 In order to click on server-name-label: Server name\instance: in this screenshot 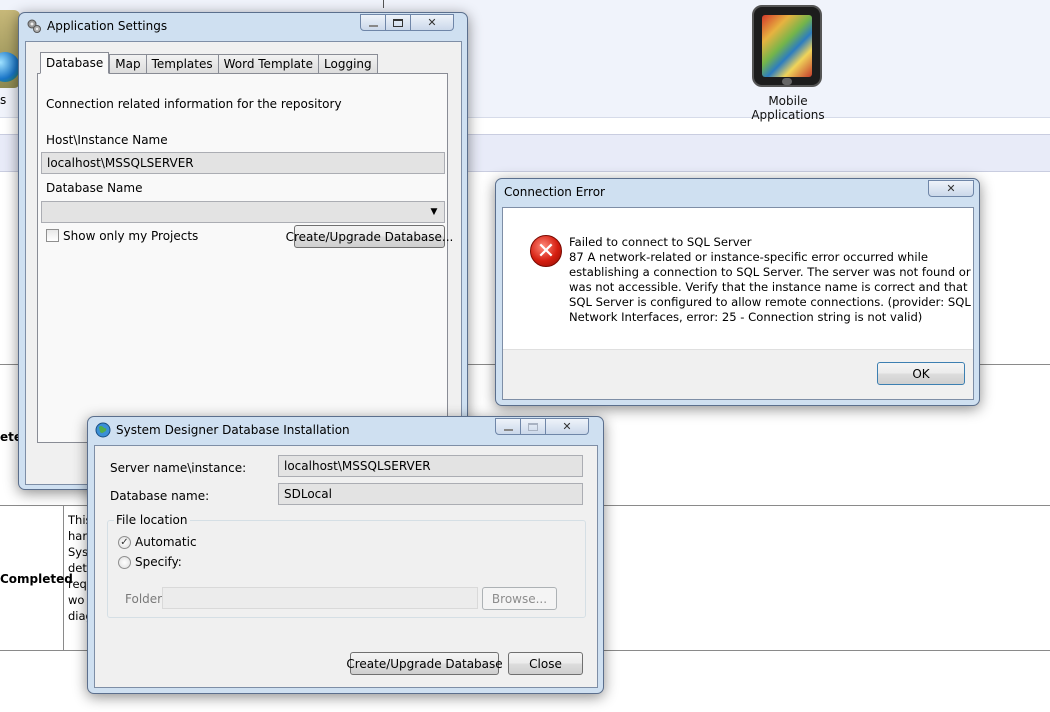, I will do `click(178, 468)`.